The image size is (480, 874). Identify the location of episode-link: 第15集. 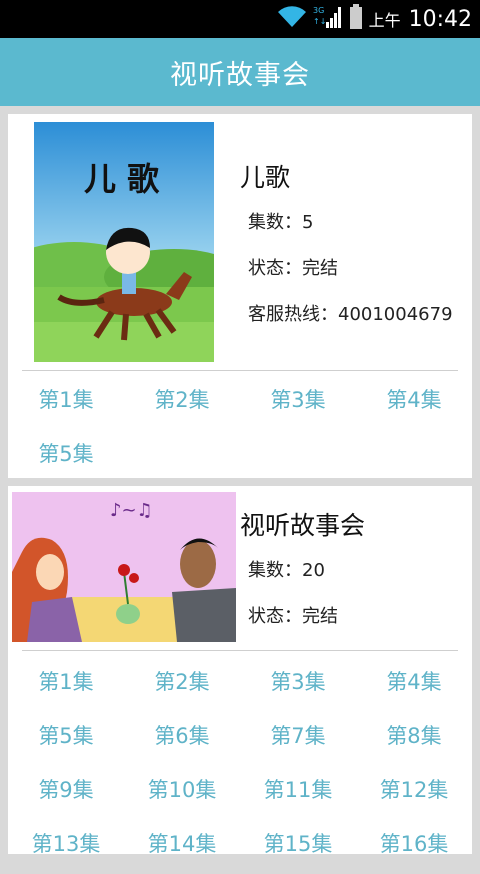
(298, 847).